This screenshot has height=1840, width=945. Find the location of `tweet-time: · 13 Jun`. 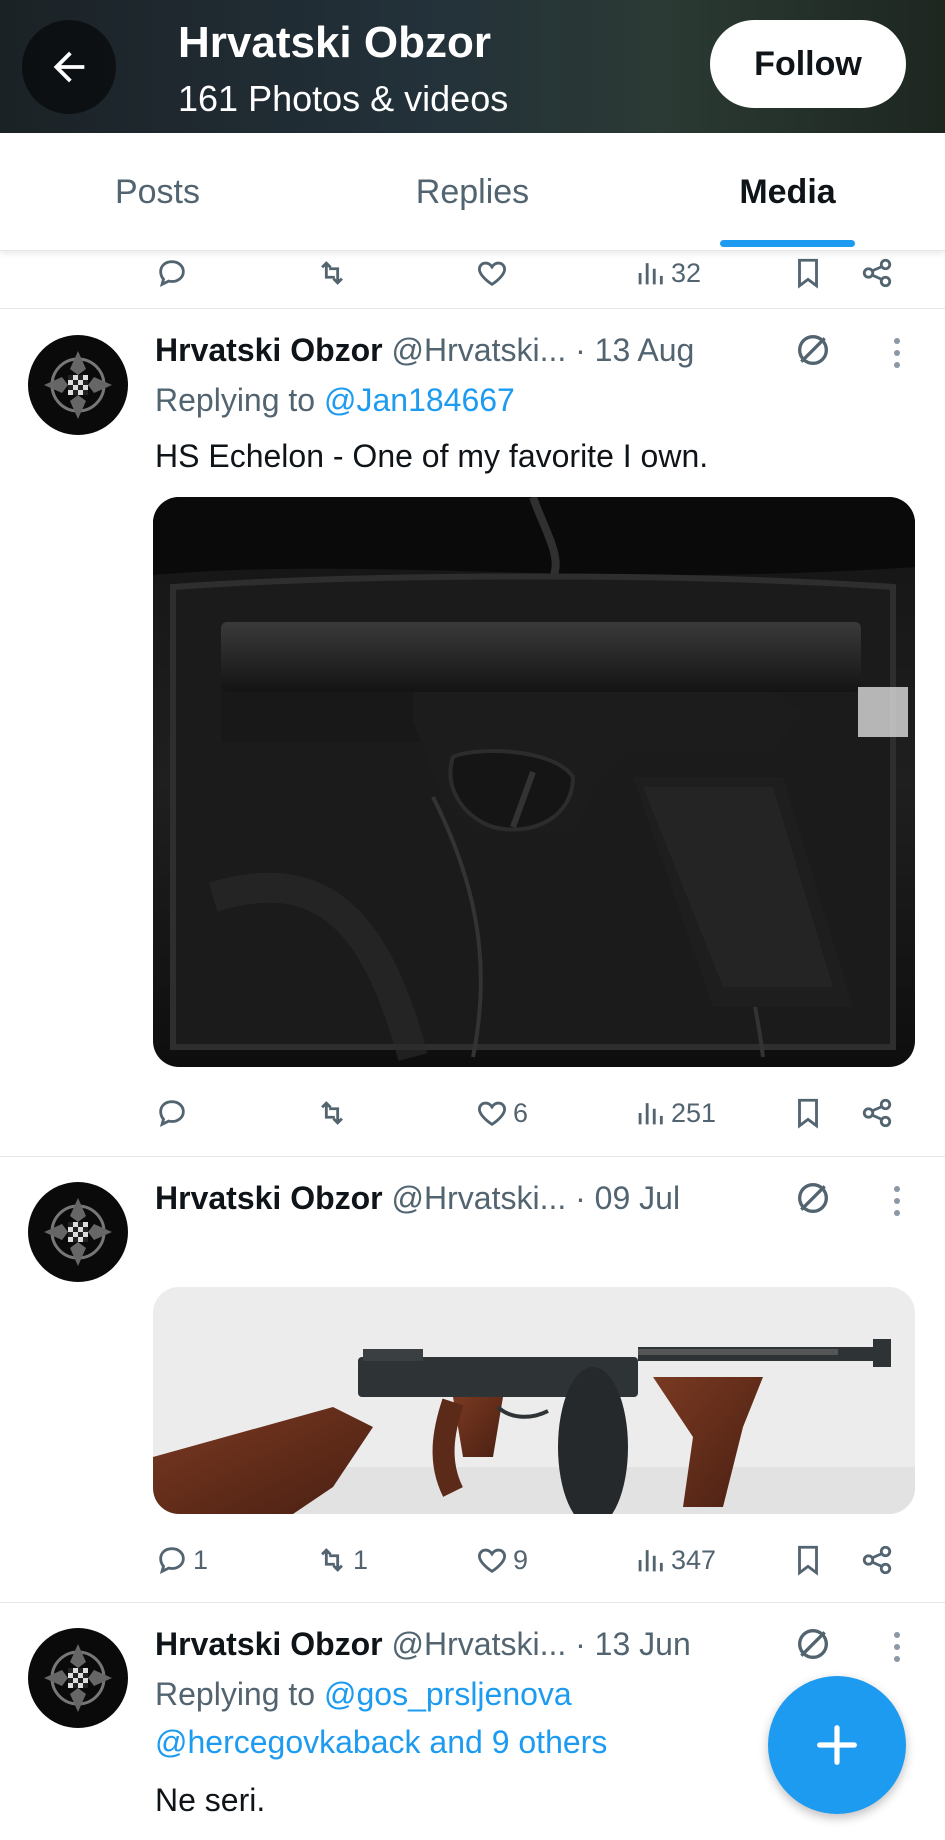

tweet-time: · 13 Jun is located at coordinates (633, 1644).